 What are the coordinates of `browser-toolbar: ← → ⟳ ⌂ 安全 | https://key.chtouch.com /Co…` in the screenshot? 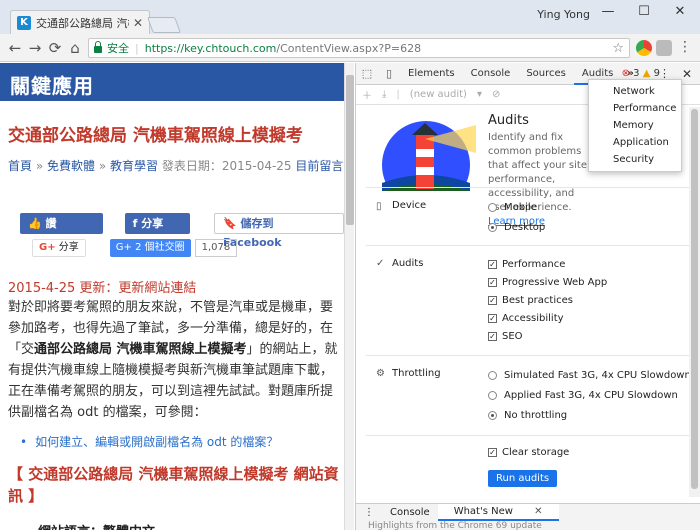 It's located at (350, 48).